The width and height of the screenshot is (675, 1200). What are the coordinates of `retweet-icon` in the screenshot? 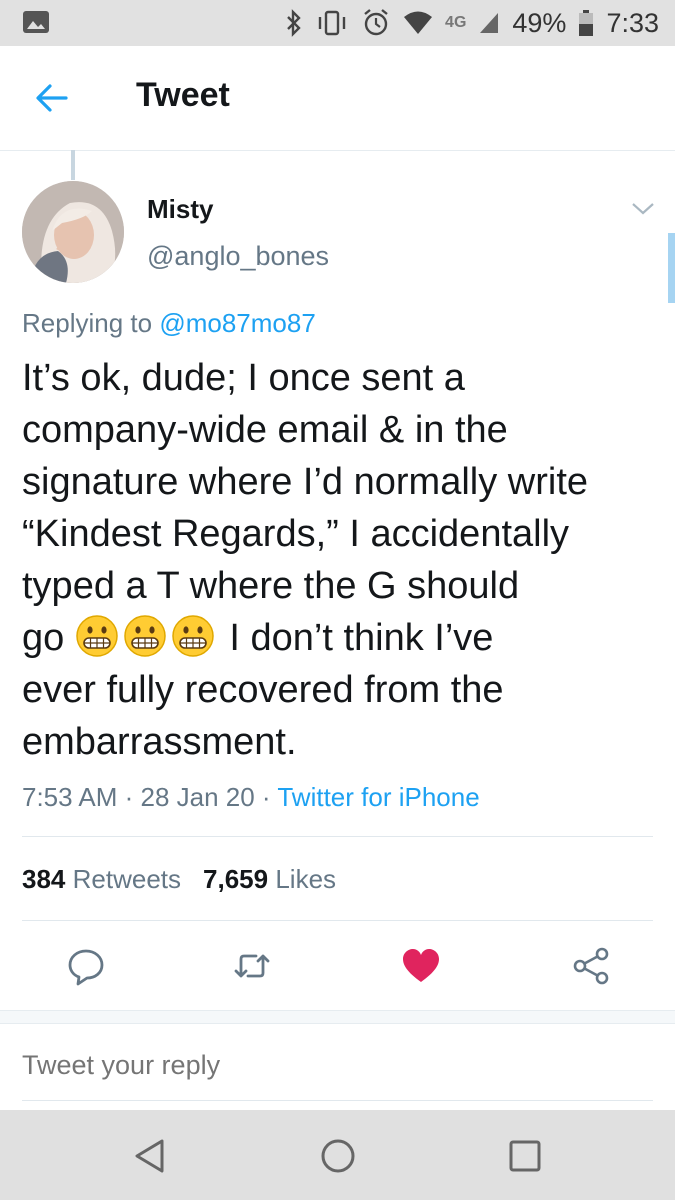 It's located at (252, 966).